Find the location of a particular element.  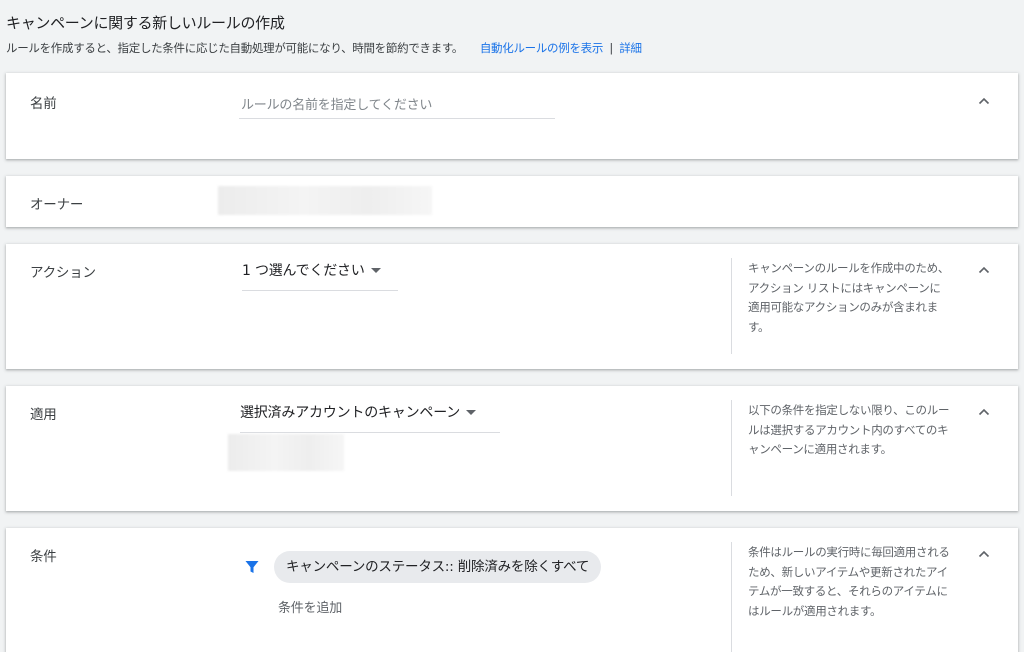

condition-label: 条件 is located at coordinates (43, 557).